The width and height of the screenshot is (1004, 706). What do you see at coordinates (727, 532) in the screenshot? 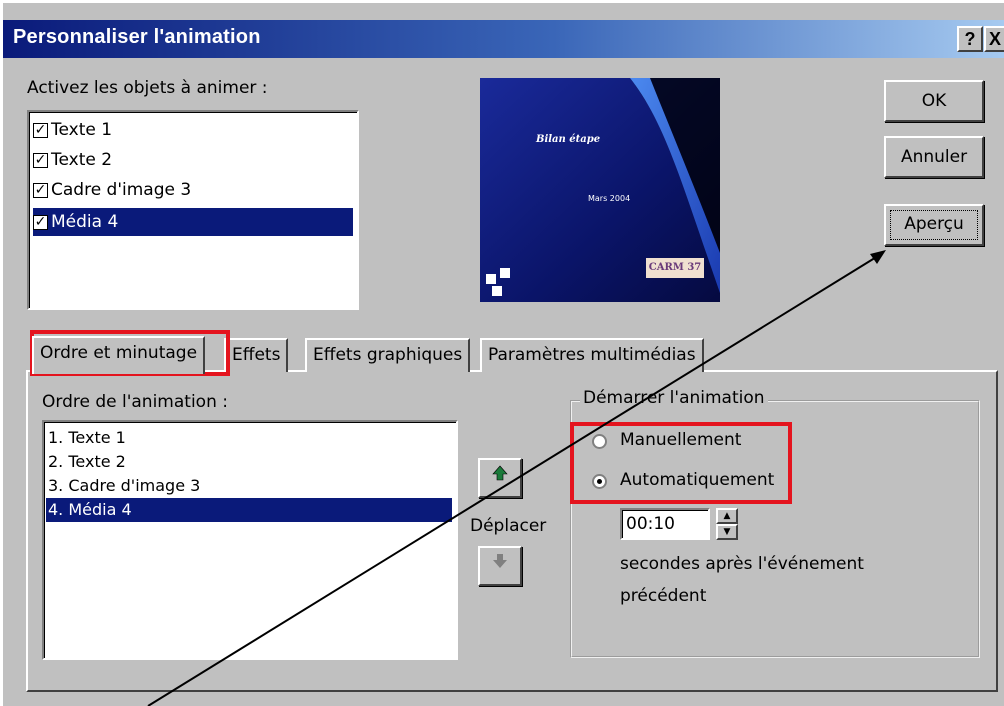
I see `spin-down-icon: ▼` at bounding box center [727, 532].